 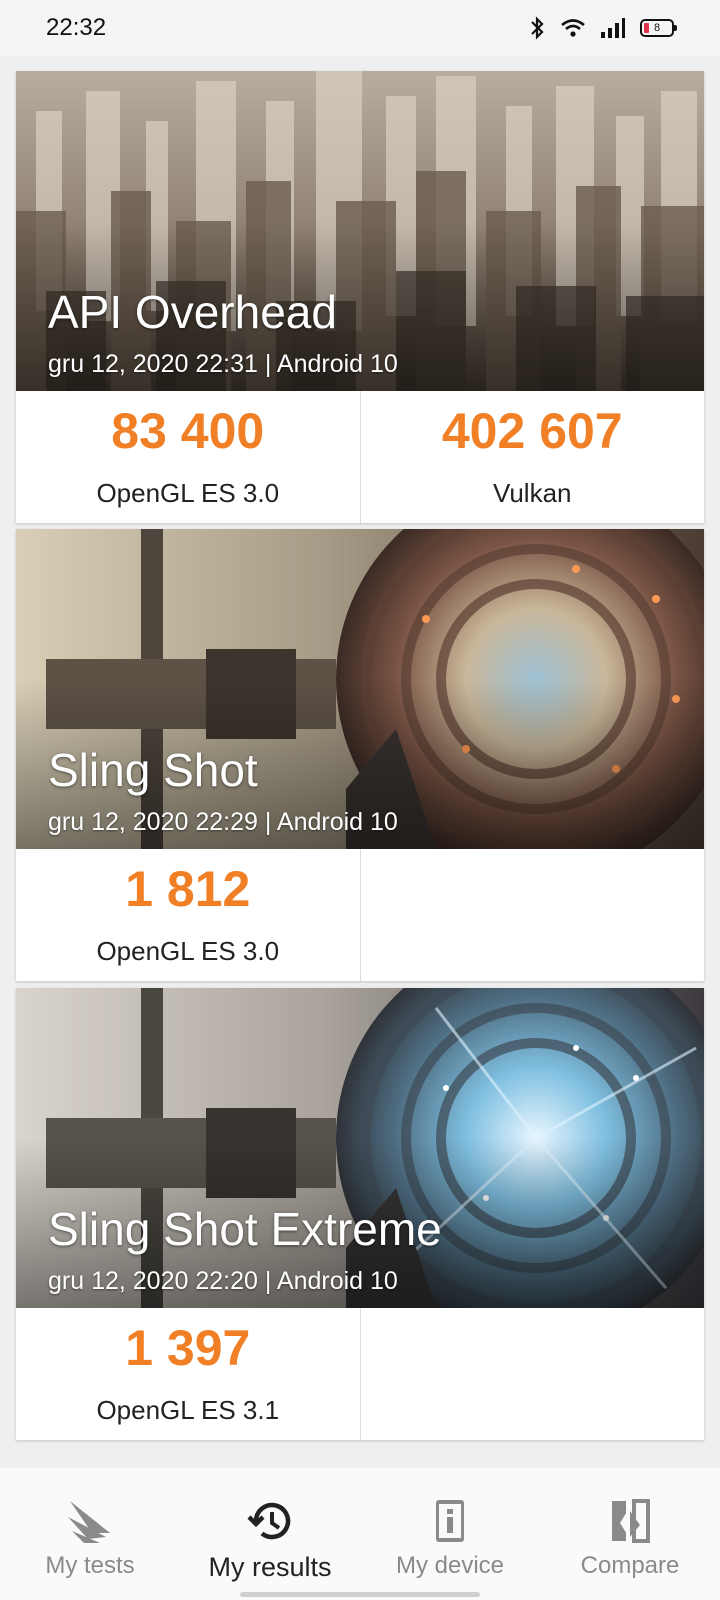 I want to click on card-title: Sling Shot, so click(x=153, y=770).